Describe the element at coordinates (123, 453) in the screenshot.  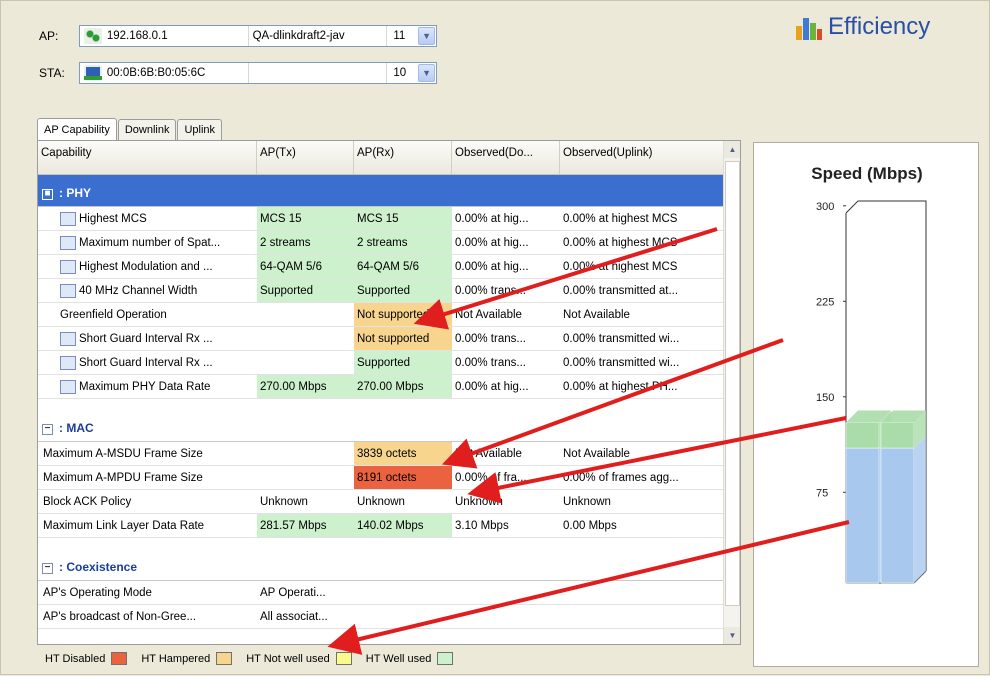
I see `capability-name: Maximum A-MSDU Frame Size` at that location.